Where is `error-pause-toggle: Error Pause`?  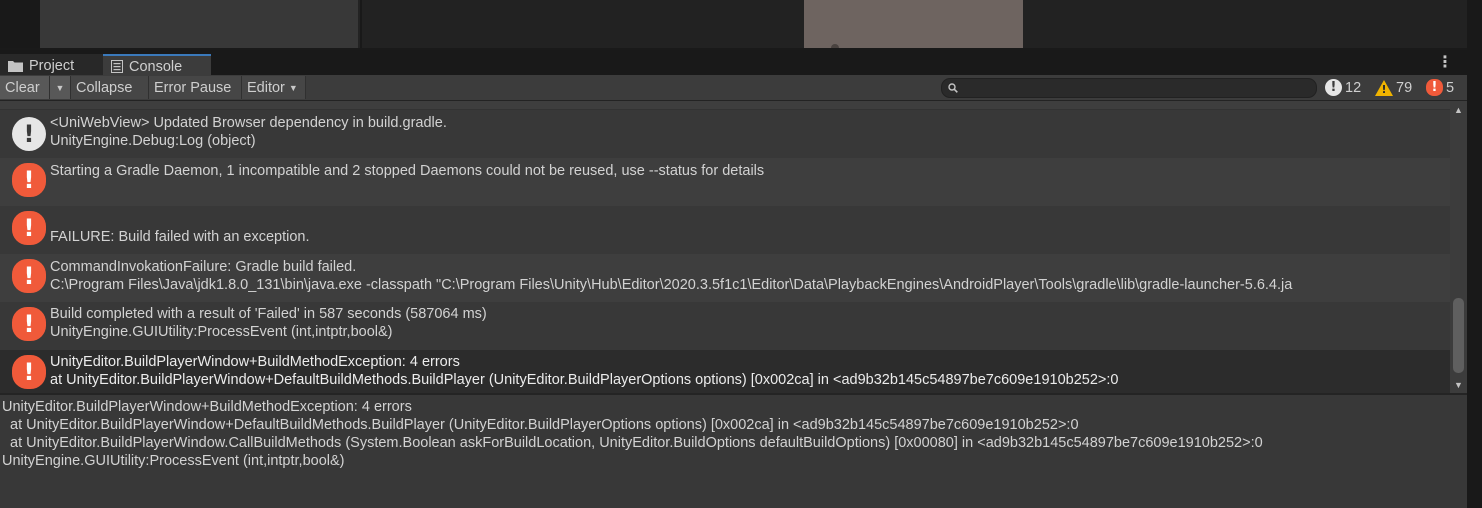 error-pause-toggle: Error Pause is located at coordinates (195, 87).